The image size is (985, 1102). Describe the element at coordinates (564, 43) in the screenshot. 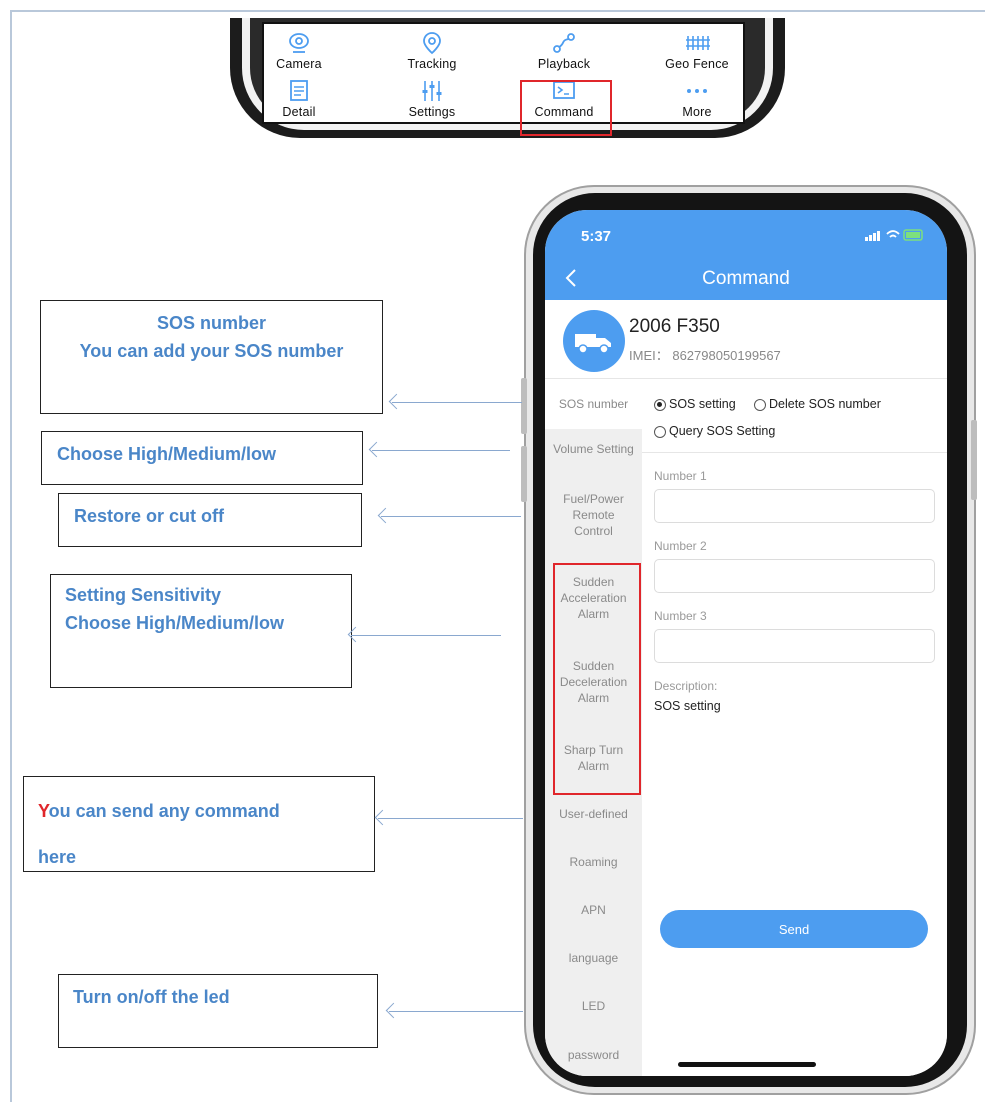

I see `route-icon` at that location.